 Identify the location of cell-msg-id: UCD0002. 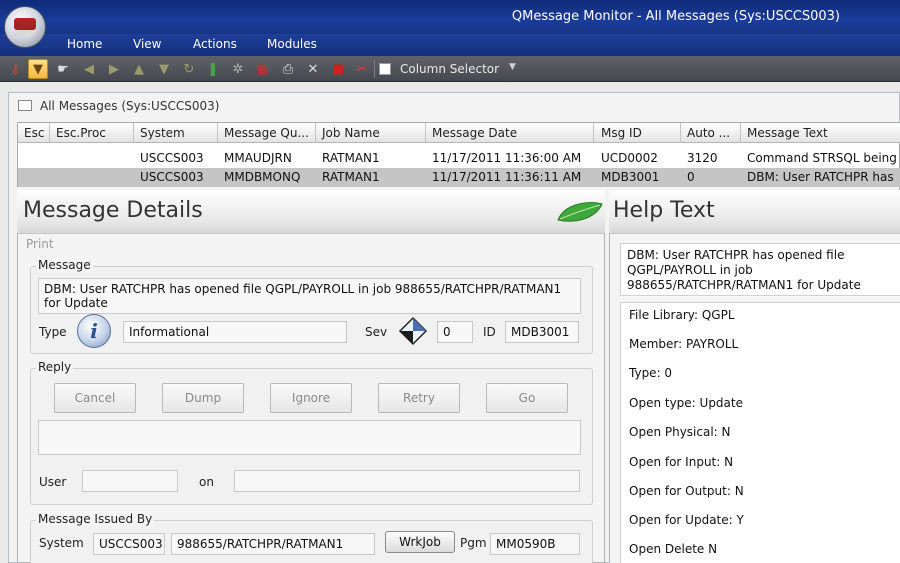
(629, 158).